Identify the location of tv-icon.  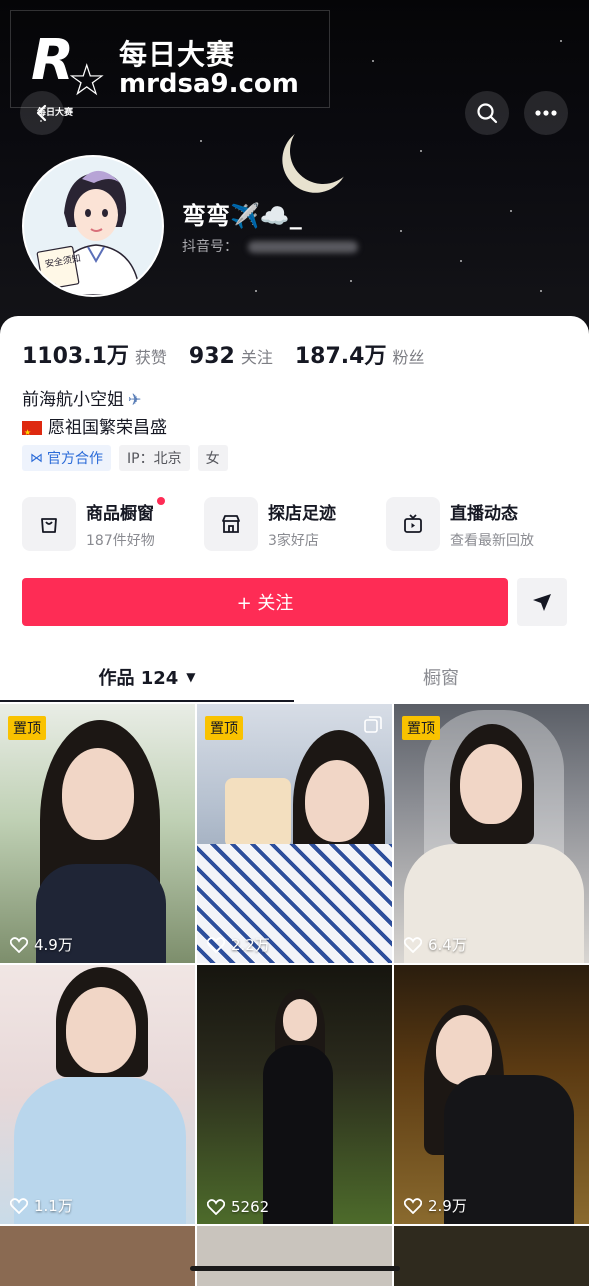
(413, 524).